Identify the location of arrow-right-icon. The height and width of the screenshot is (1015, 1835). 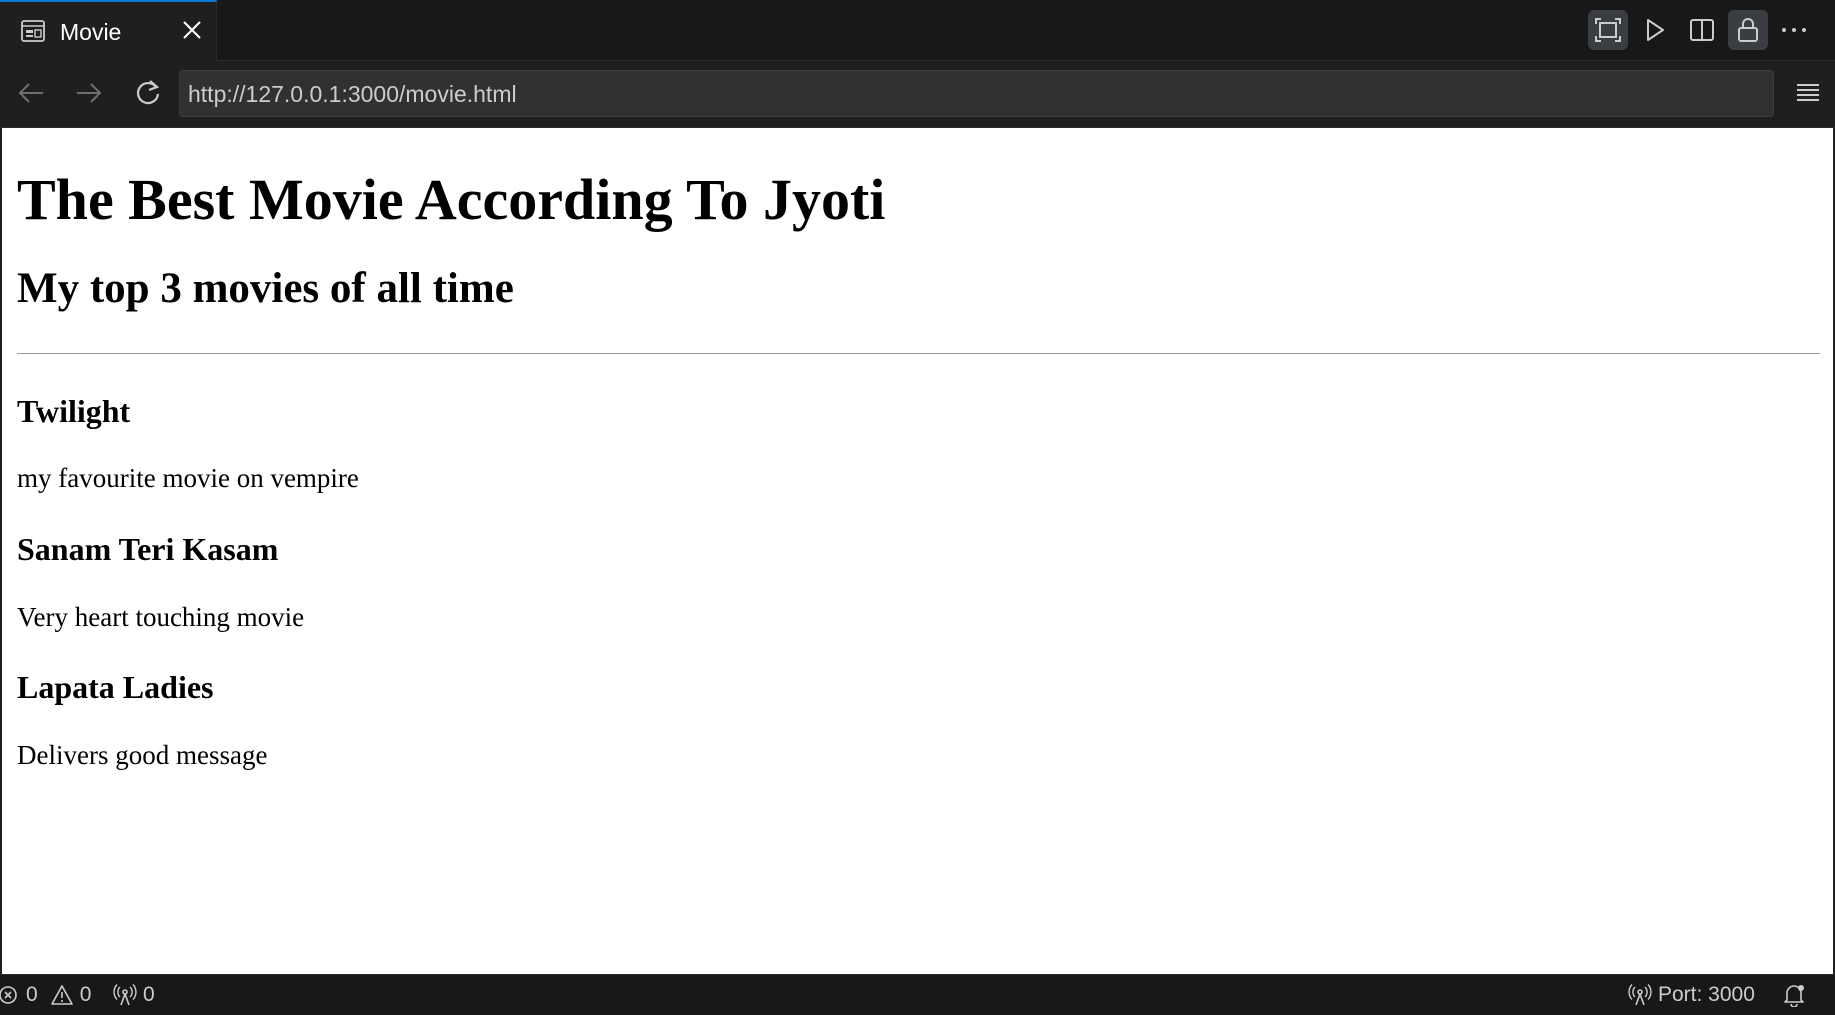
(89, 93).